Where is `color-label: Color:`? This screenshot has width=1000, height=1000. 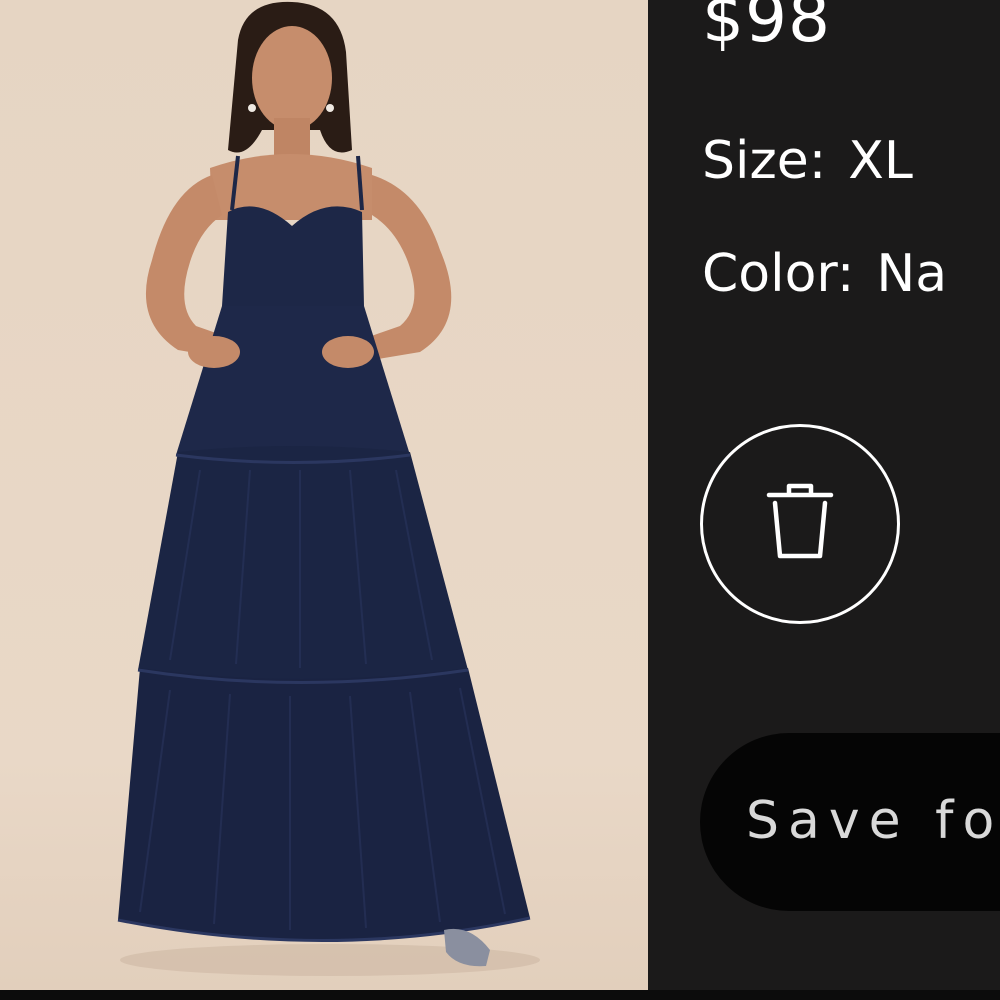 color-label: Color: is located at coordinates (778, 274).